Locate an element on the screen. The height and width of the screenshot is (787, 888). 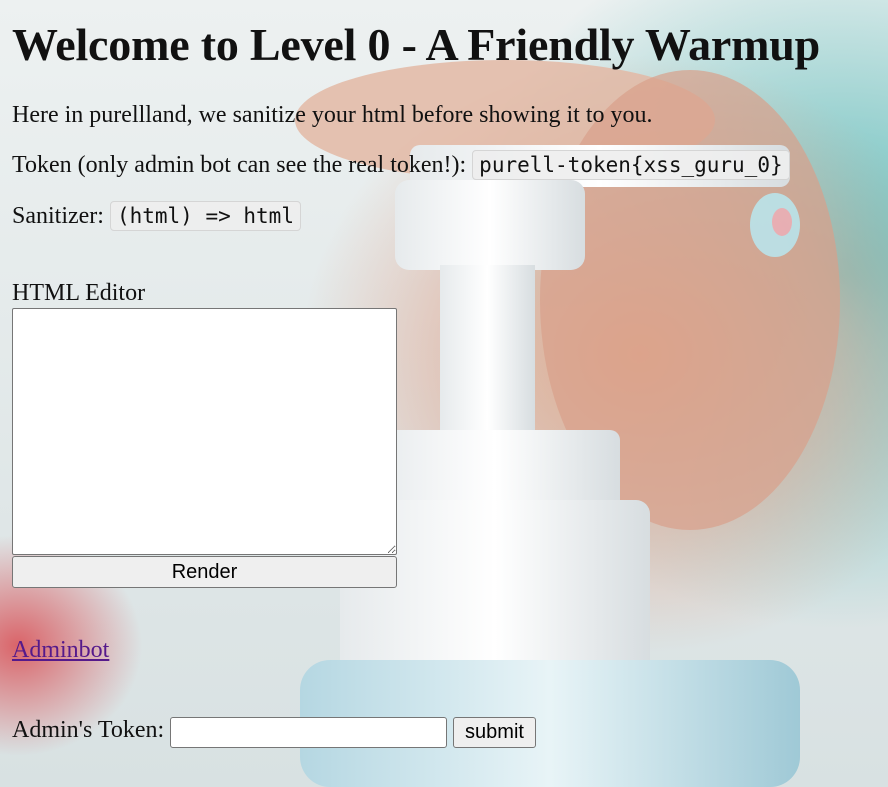
sanitizer-value: (html) => html is located at coordinates (205, 216).